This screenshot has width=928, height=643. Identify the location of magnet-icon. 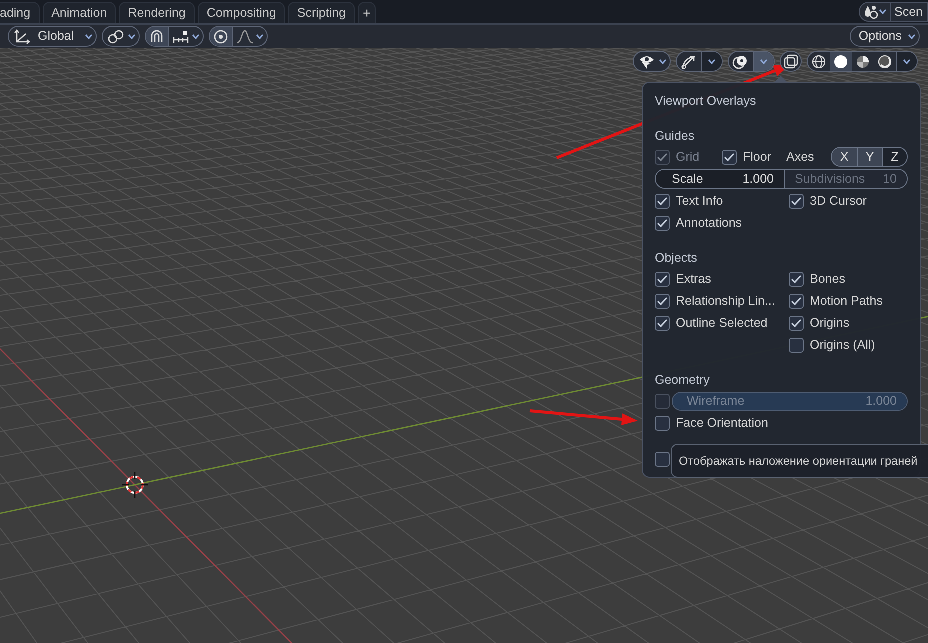
(157, 36).